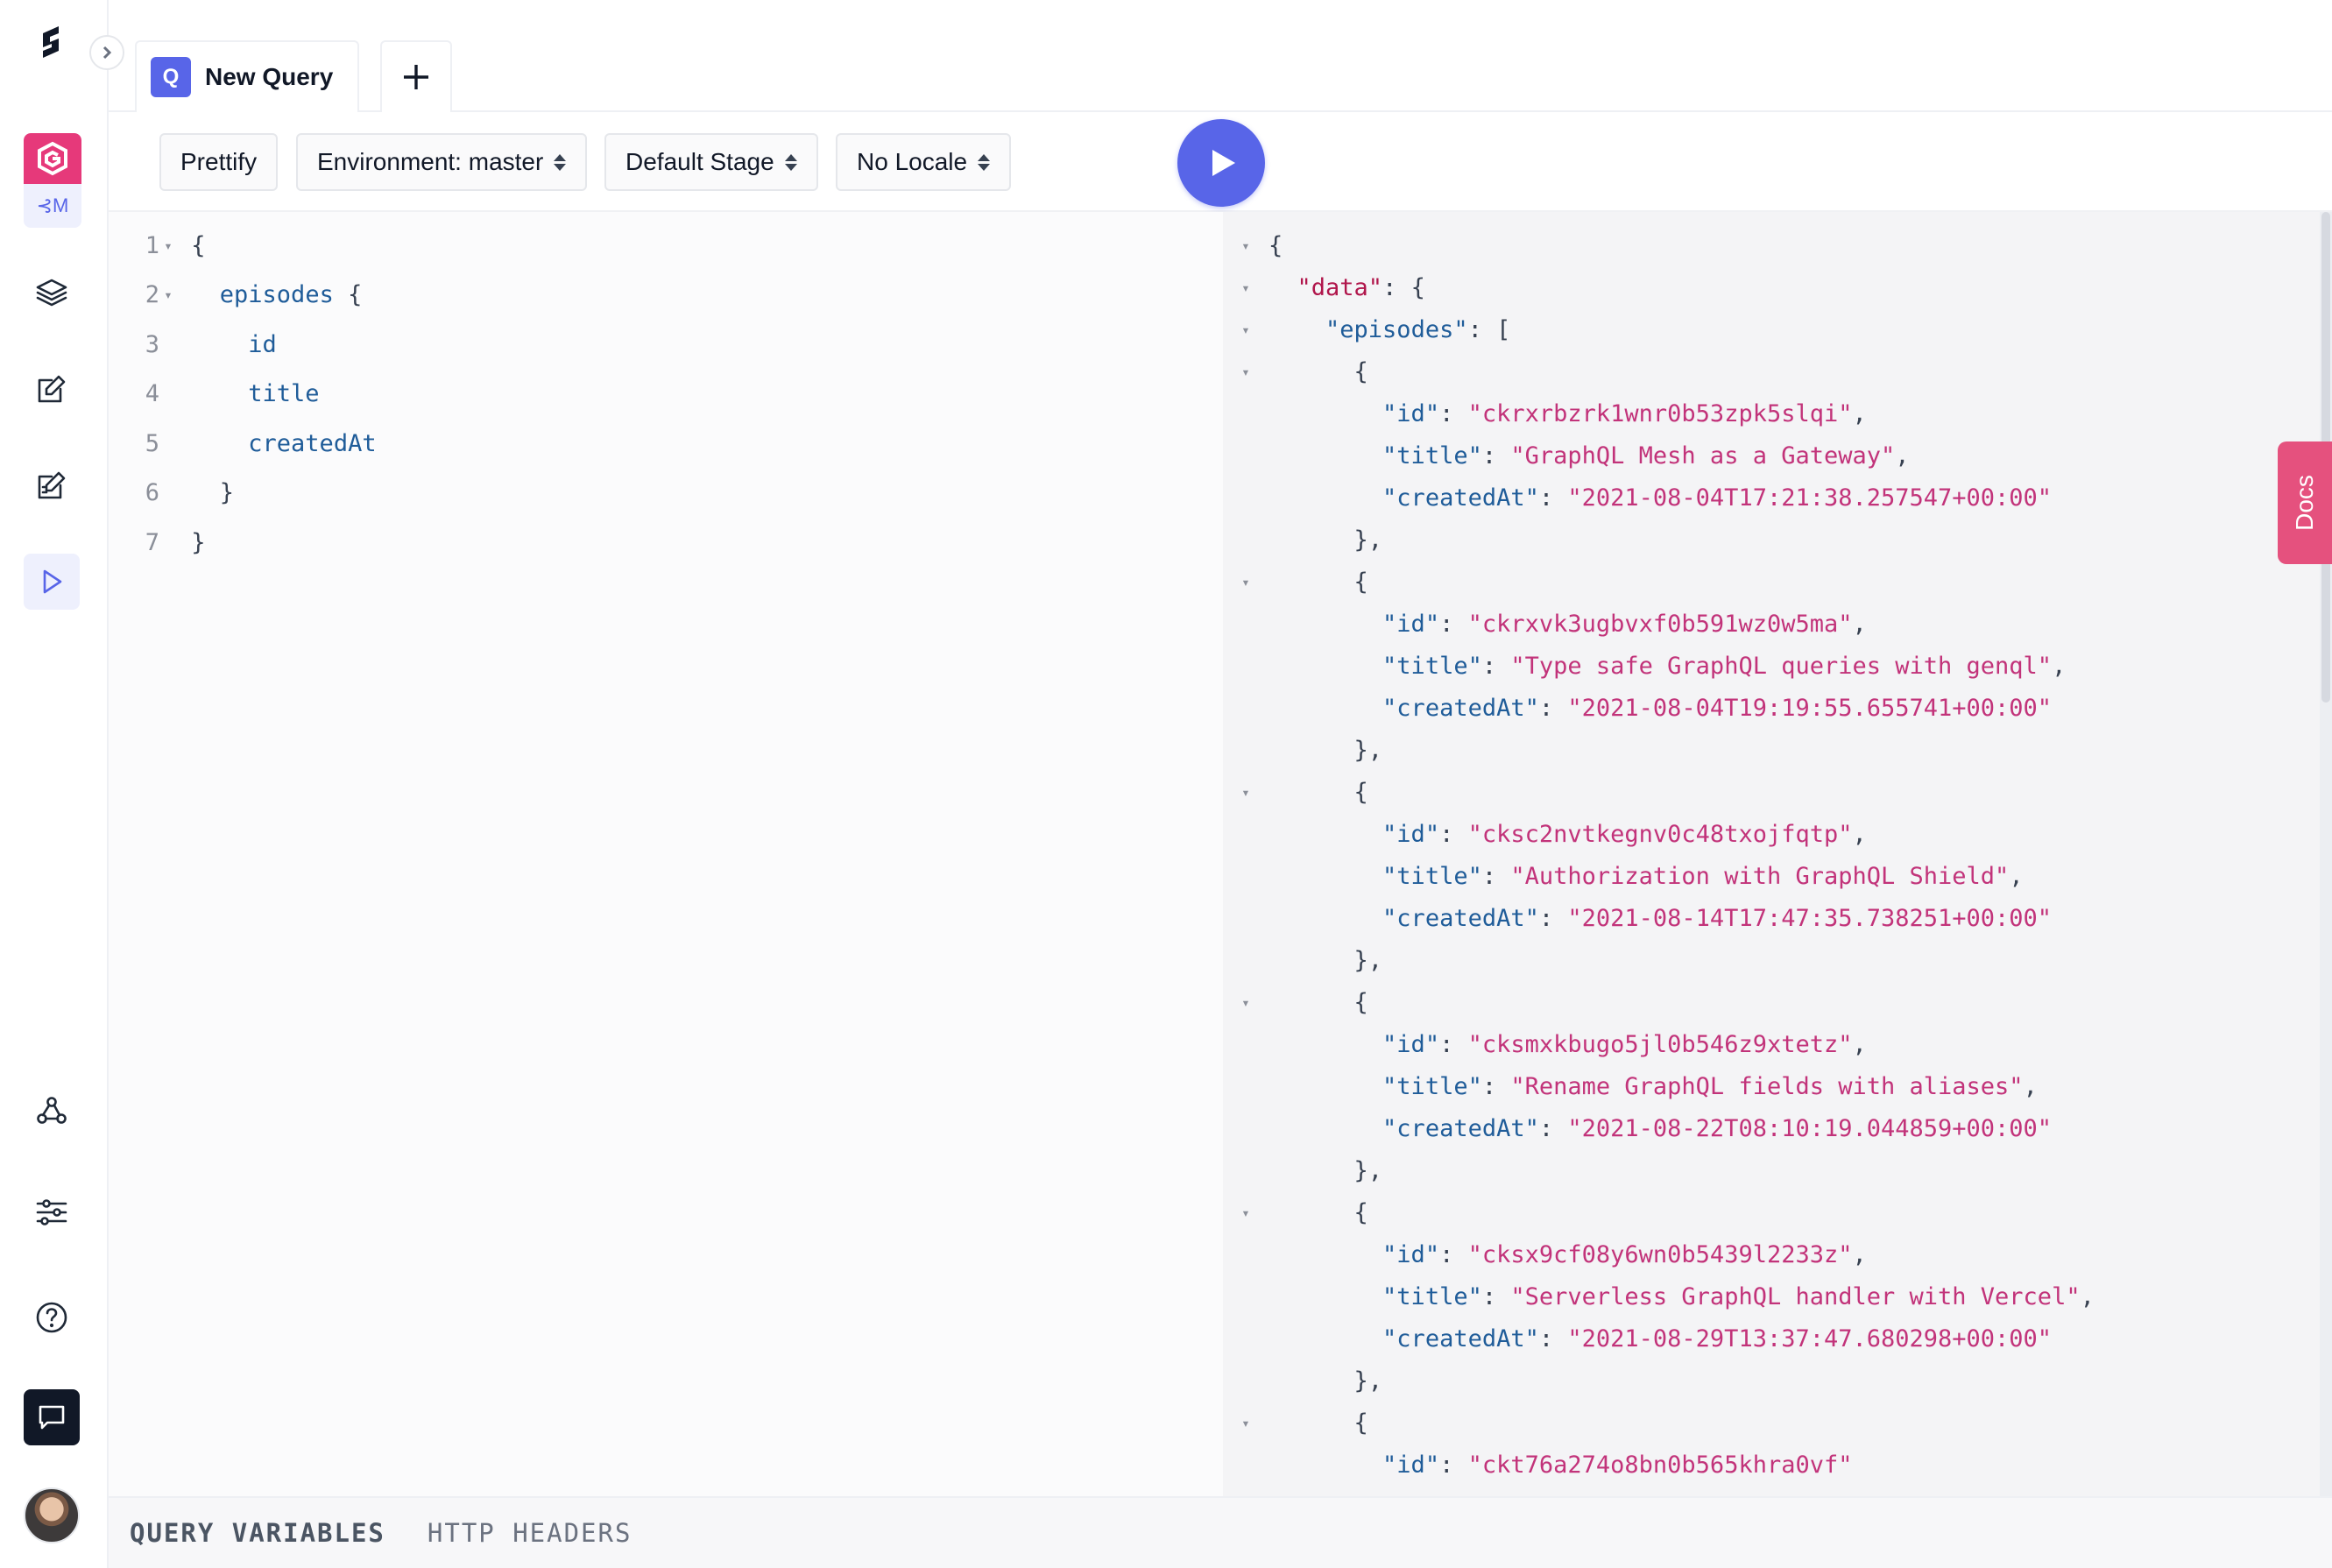 Image resolution: width=2332 pixels, height=1568 pixels. What do you see at coordinates (666, 394) in the screenshot?
I see `query-line: 4 title` at bounding box center [666, 394].